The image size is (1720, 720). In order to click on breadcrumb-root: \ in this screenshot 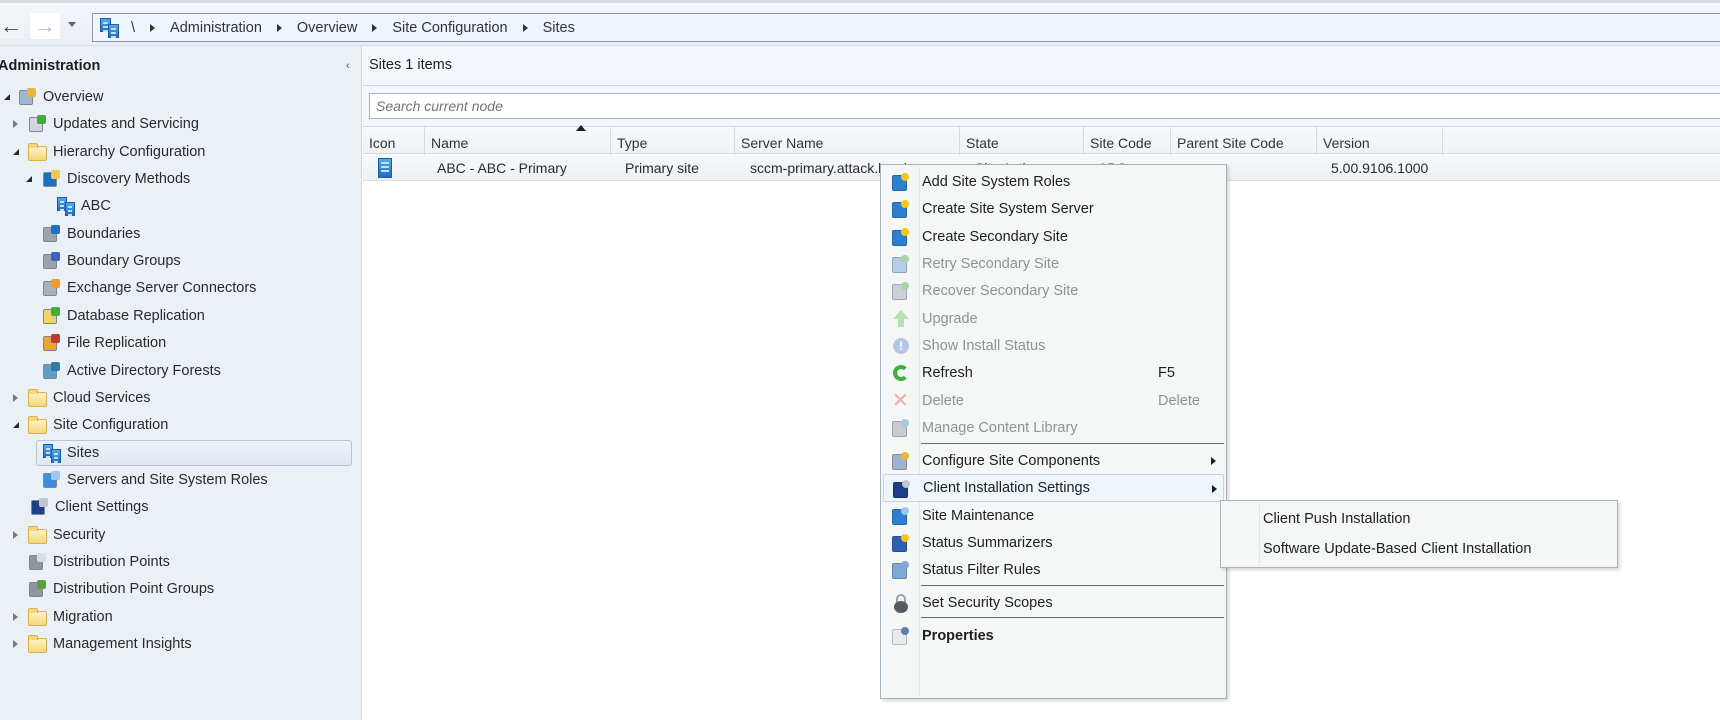, I will do `click(133, 28)`.